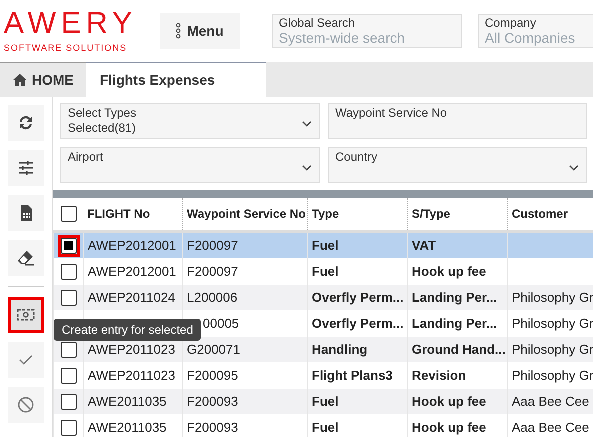 The height and width of the screenshot is (437, 593). What do you see at coordinates (439, 375) in the screenshot?
I see `table-cell: Revision` at bounding box center [439, 375].